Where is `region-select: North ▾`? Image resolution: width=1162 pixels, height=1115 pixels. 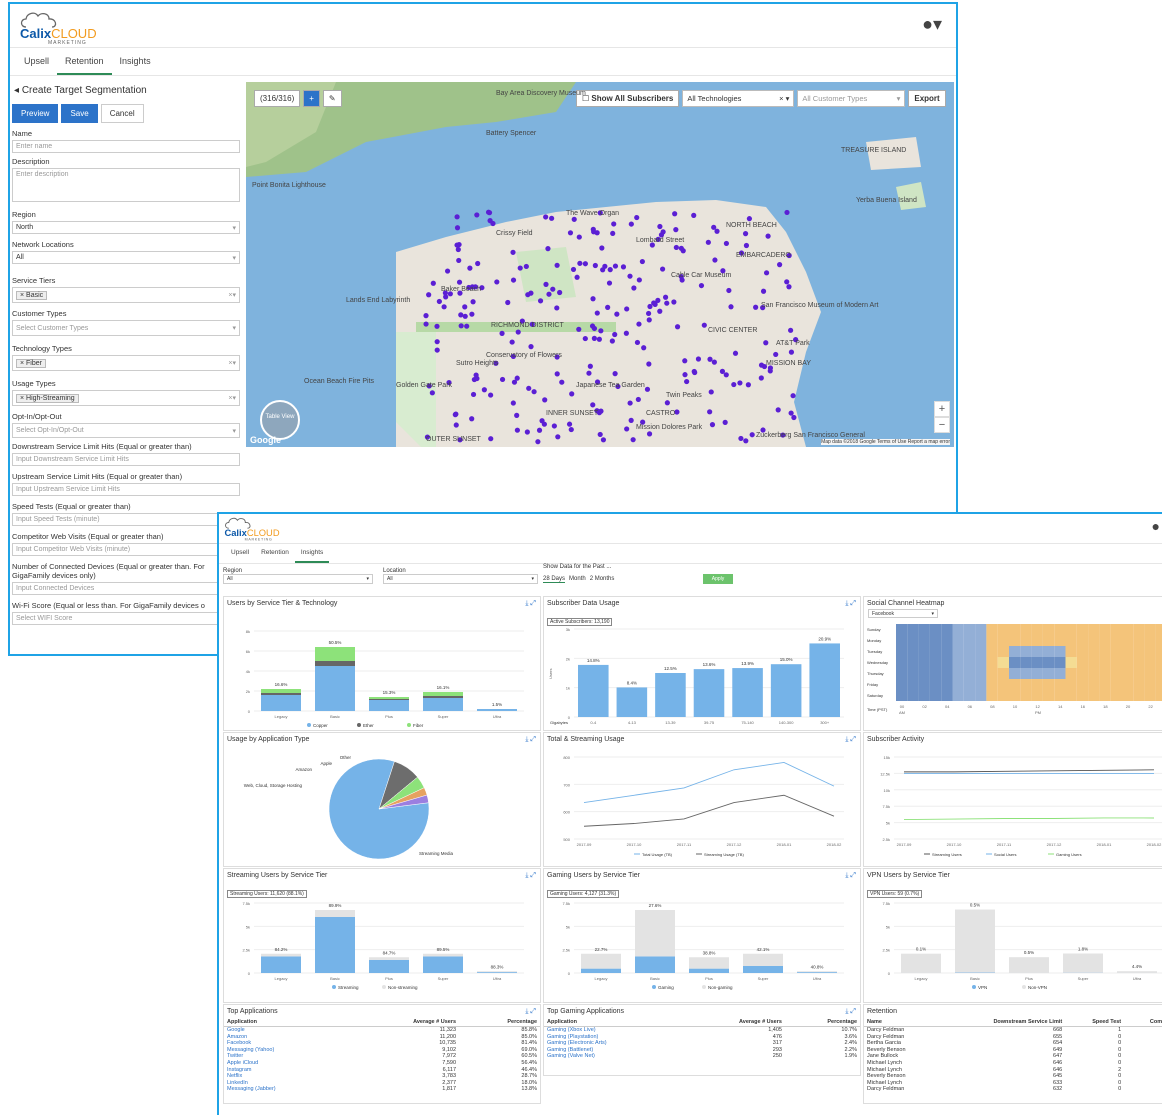
region-select: North ▾ is located at coordinates (126, 227).